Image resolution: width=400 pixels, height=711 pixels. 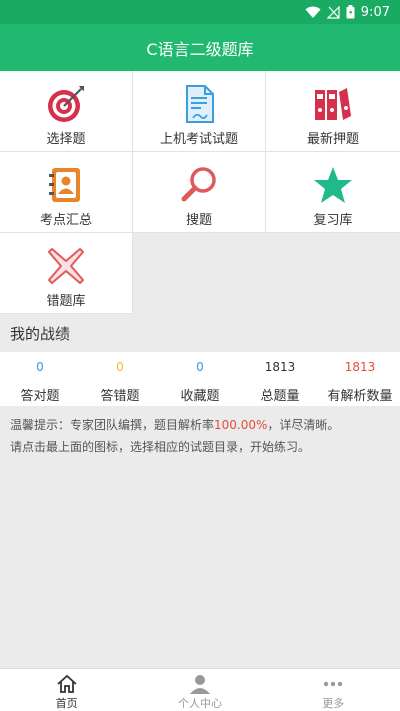 I want to click on magnifier-icon, so click(x=199, y=185).